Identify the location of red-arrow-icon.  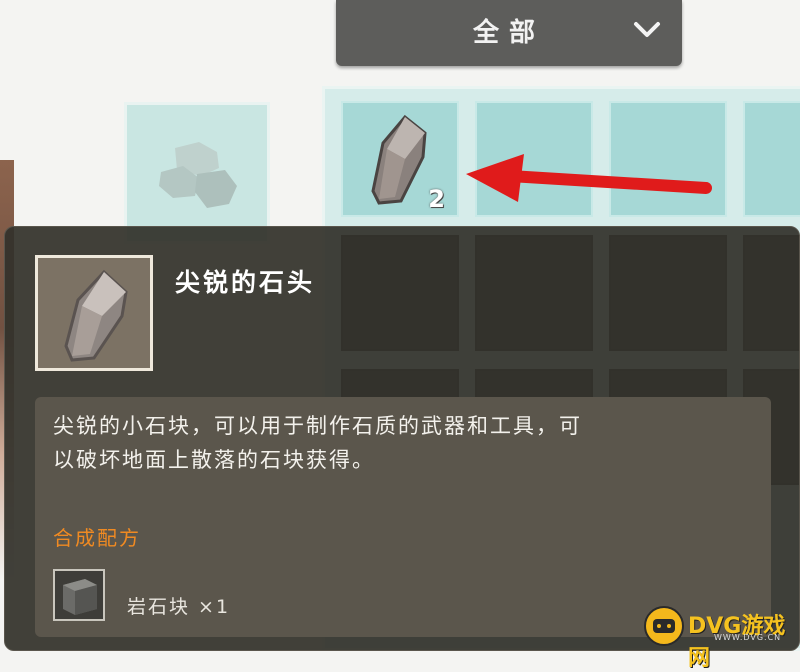
(589, 178).